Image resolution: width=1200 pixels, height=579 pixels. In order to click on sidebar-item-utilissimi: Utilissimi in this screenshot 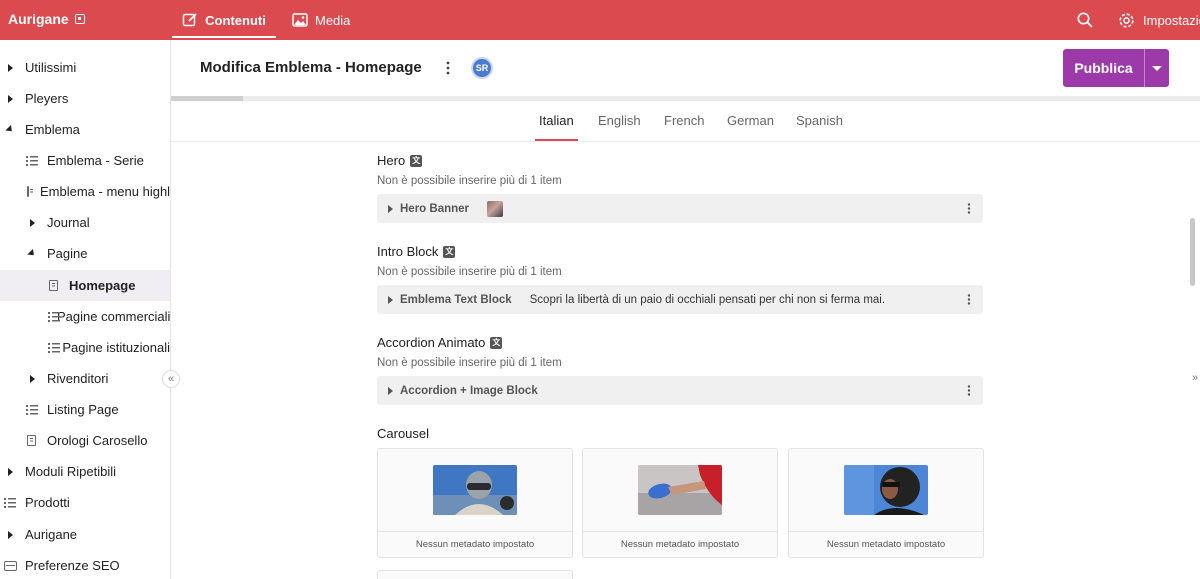, I will do `click(85, 67)`.